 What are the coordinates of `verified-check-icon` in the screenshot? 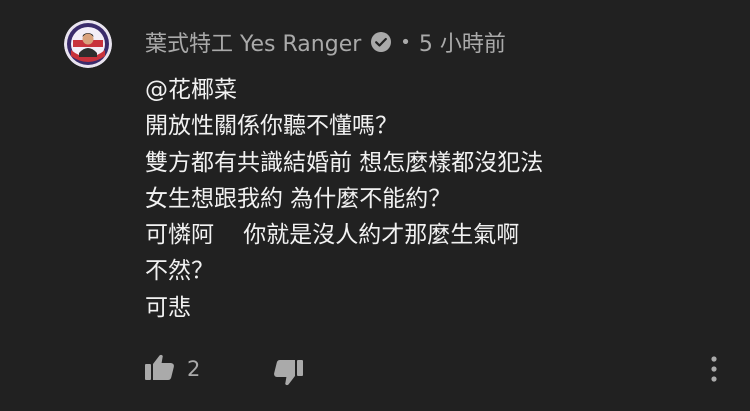 It's located at (381, 42).